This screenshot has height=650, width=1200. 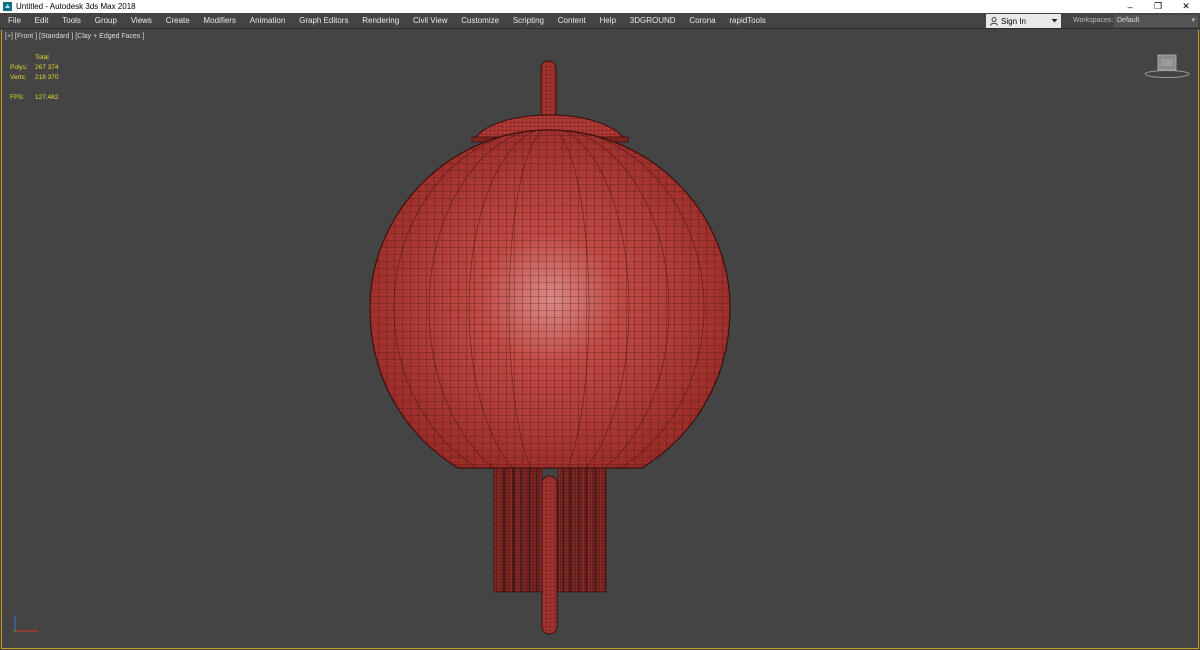 I want to click on workspace-value: Default, so click(x=1128, y=20).